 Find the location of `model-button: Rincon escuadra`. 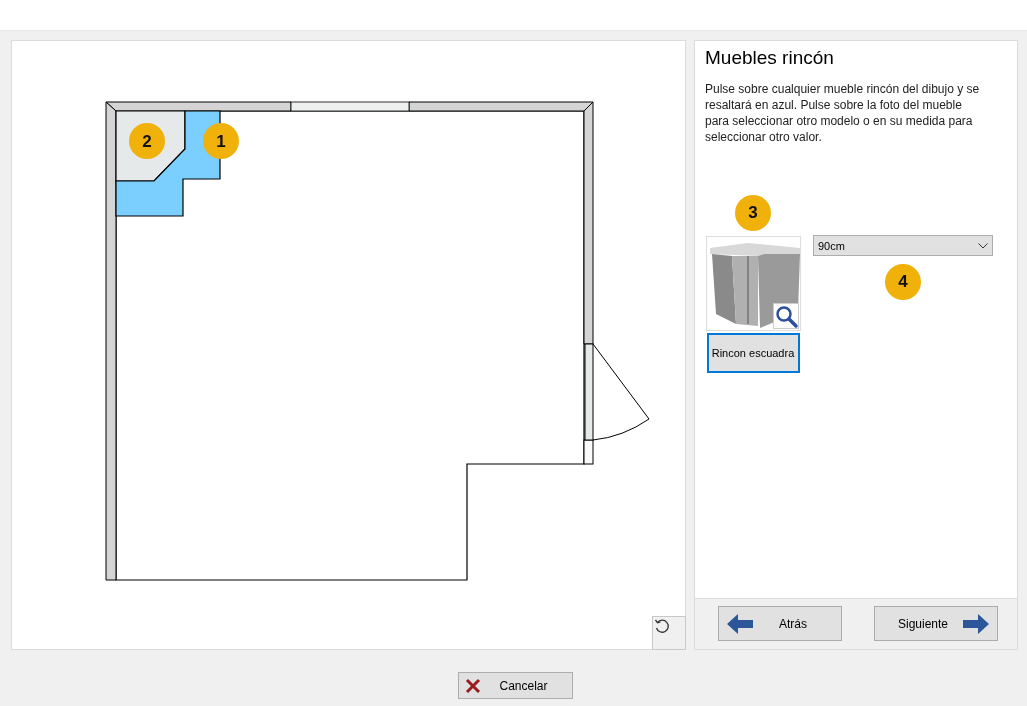

model-button: Rincon escuadra is located at coordinates (753, 353).